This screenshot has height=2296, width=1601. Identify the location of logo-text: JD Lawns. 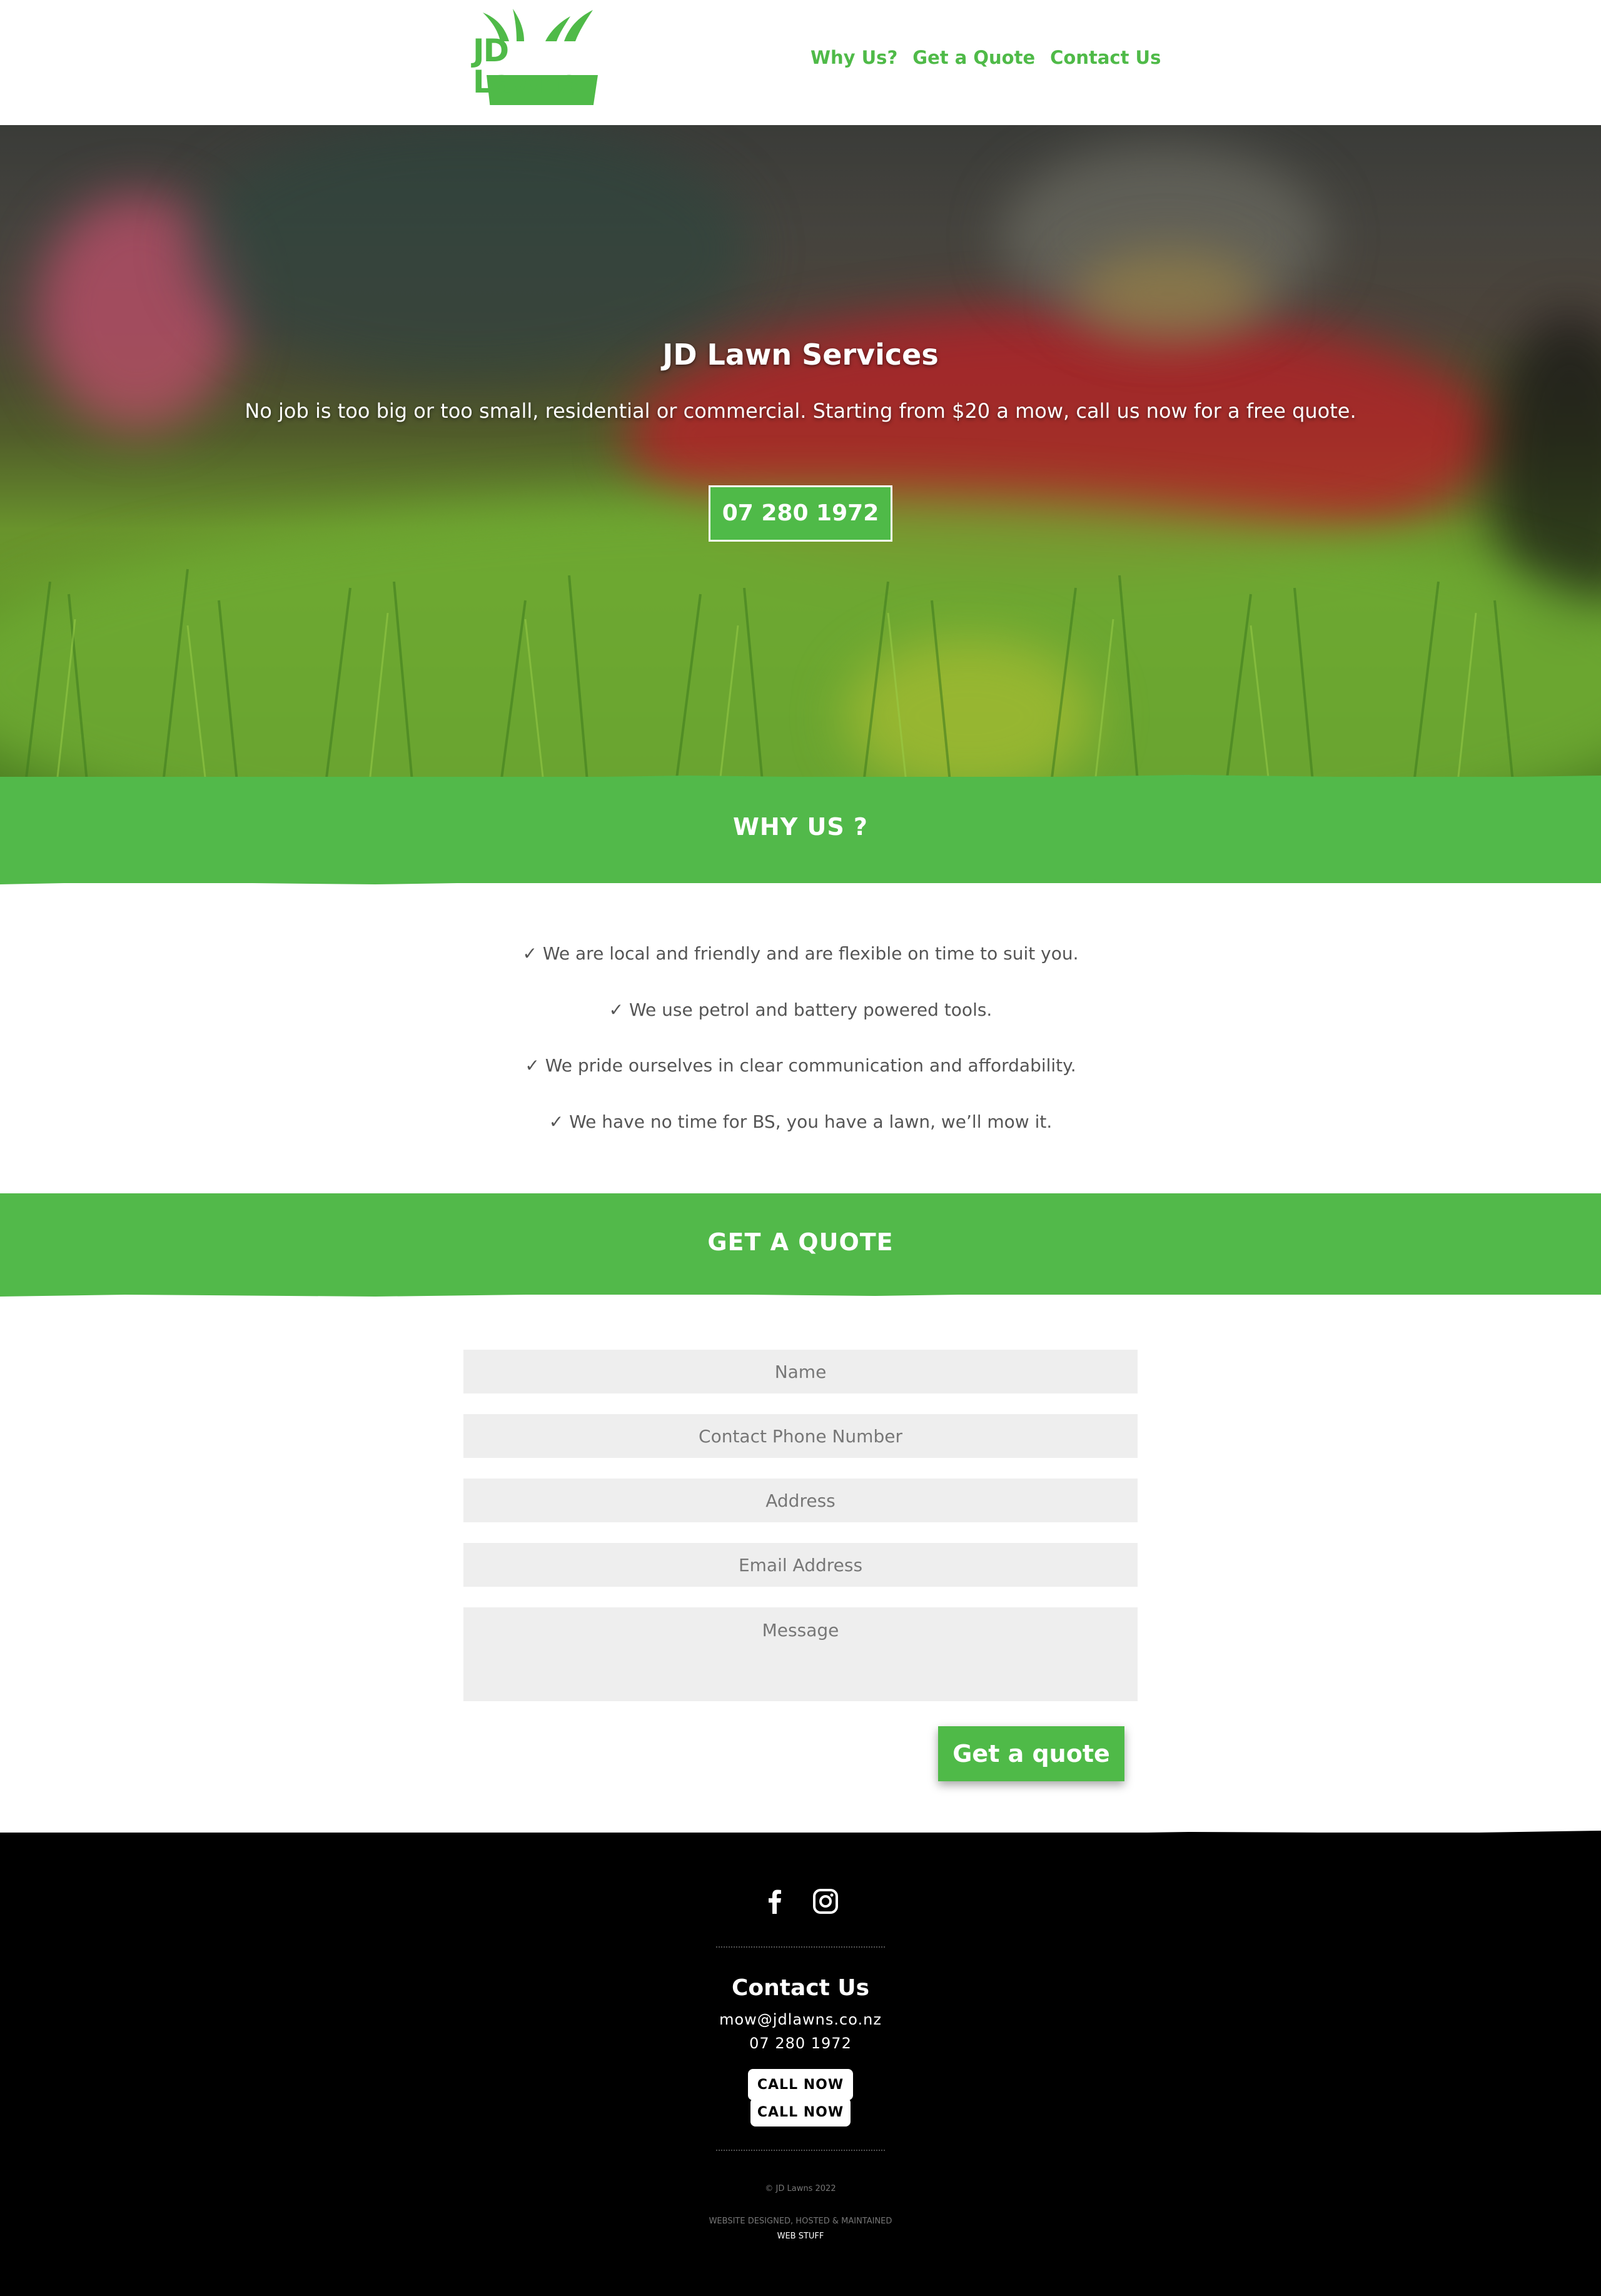
(525, 66).